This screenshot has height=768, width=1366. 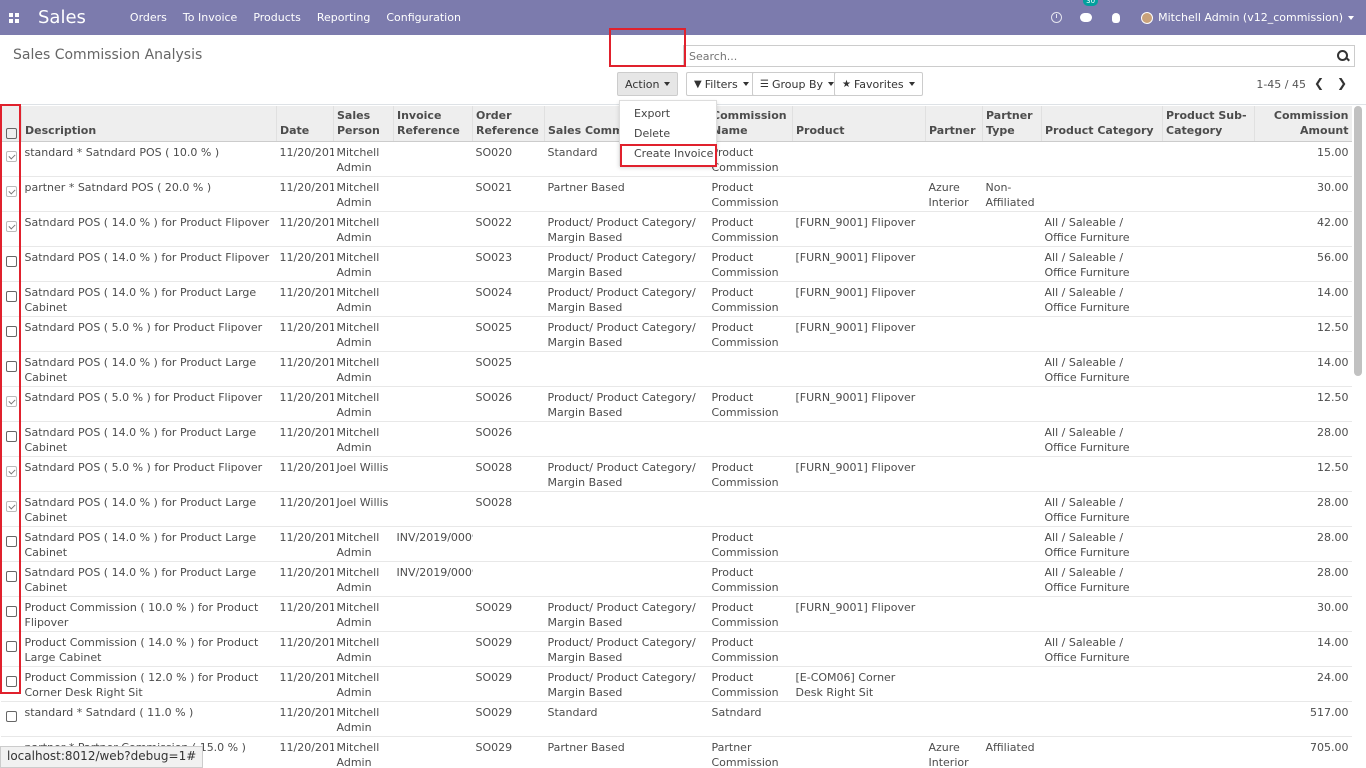 I want to click on menu-item-export: Export, so click(x=652, y=113).